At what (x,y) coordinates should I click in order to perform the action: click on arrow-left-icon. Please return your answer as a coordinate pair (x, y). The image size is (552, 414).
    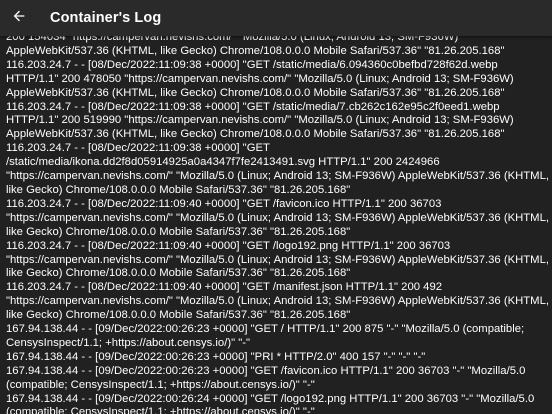
    Looking at the image, I should click on (19, 18).